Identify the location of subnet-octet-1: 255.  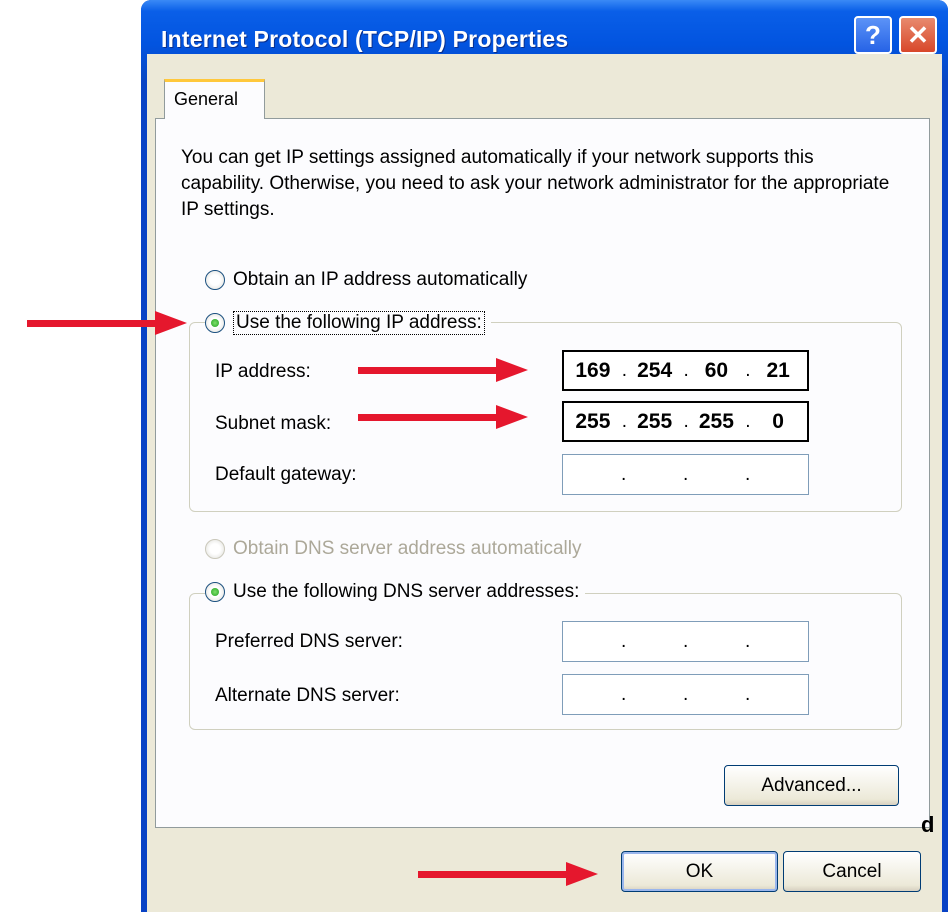
(593, 421).